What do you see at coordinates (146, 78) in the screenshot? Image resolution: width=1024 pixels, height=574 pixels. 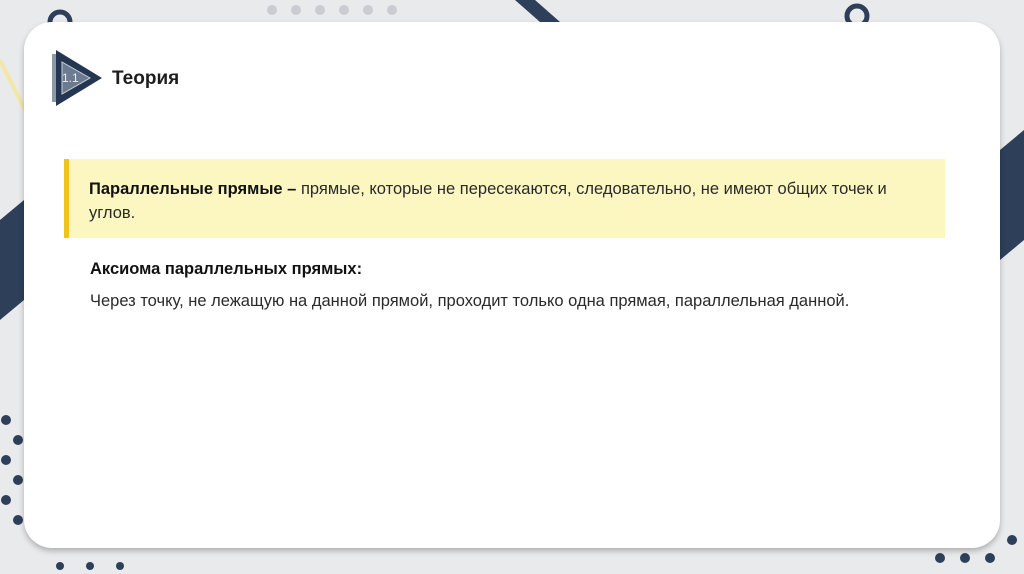 I see `page-title: Теория` at bounding box center [146, 78].